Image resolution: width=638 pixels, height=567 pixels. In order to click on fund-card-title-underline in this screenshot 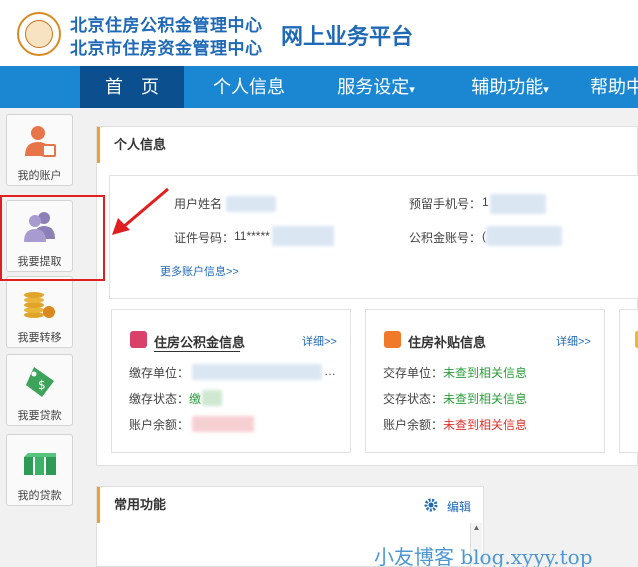, I will do `click(197, 351)`.